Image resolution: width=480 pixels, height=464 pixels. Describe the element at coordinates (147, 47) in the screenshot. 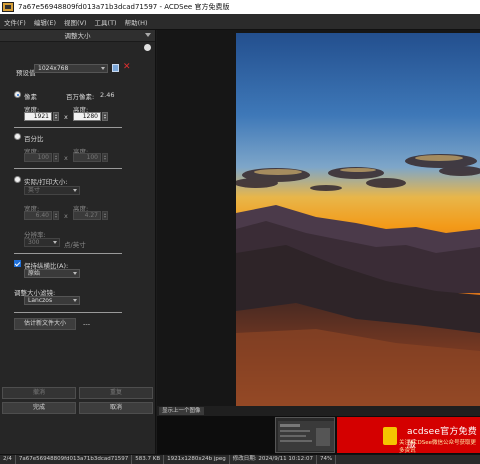

I see `help-icon` at that location.